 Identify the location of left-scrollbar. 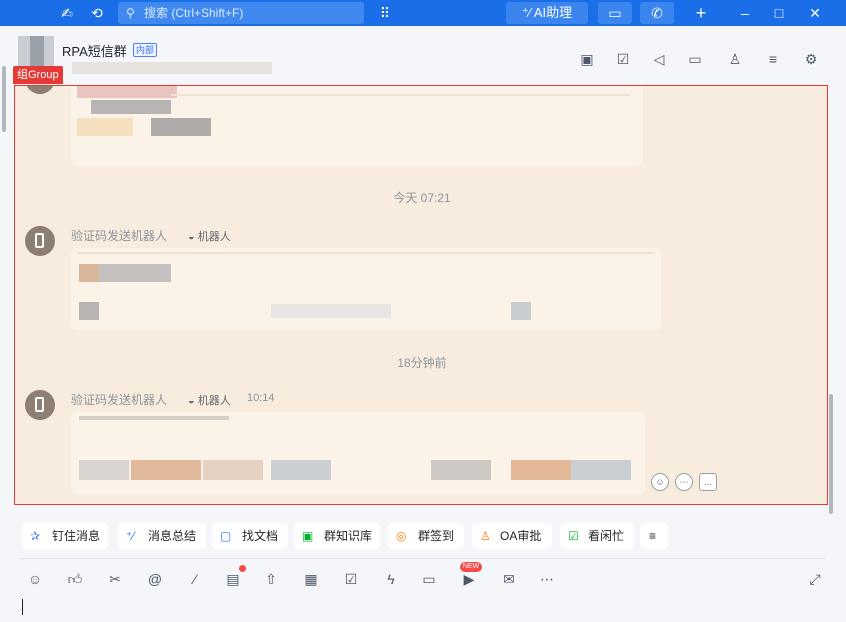
(4, 99).